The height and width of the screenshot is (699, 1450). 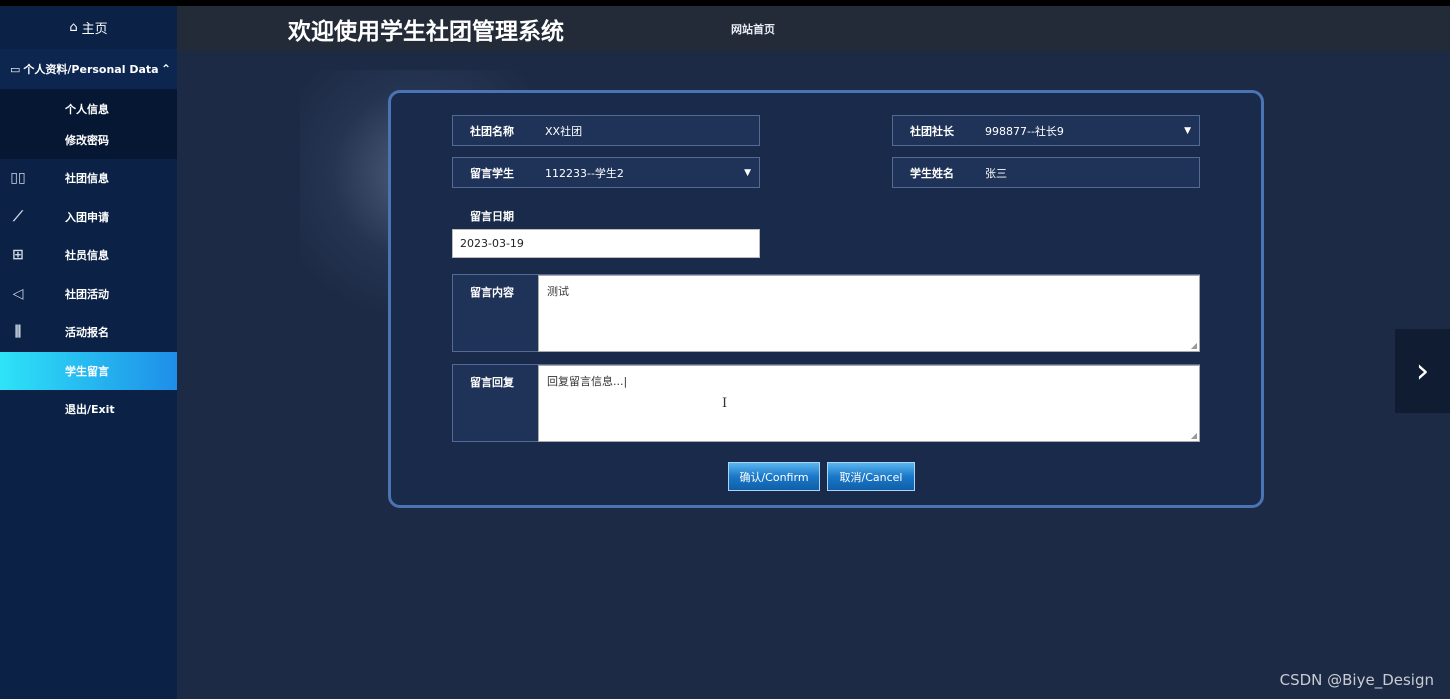 What do you see at coordinates (94, 29) in the screenshot?
I see `home-label: 主页` at bounding box center [94, 29].